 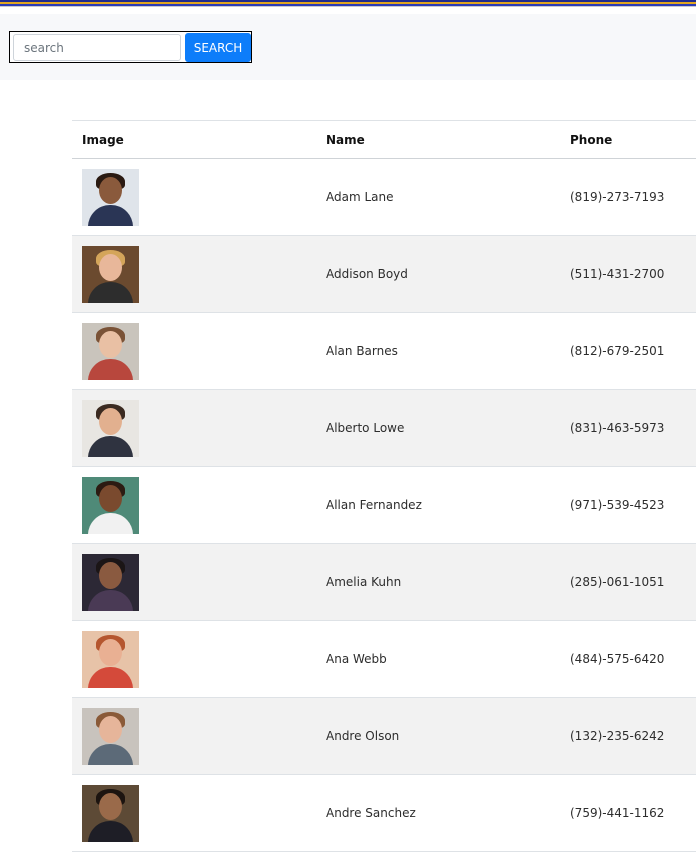 I want to click on name-cell: Amelia Kuhn, so click(x=438, y=582).